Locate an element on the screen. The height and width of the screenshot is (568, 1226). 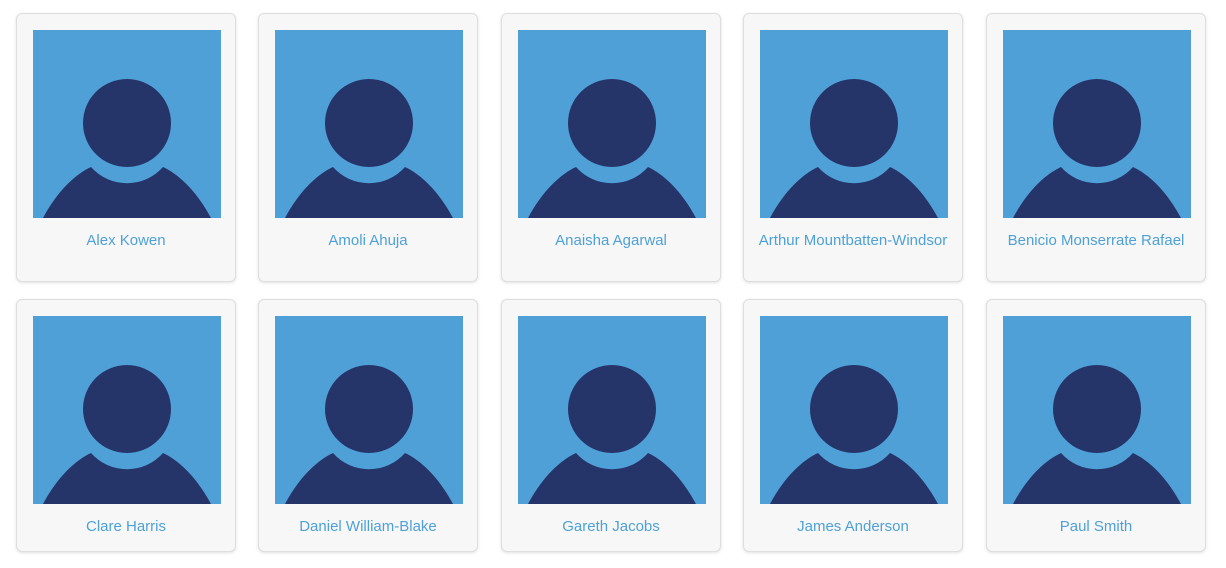
person-card: Gareth Jacobs is located at coordinates (611, 425).